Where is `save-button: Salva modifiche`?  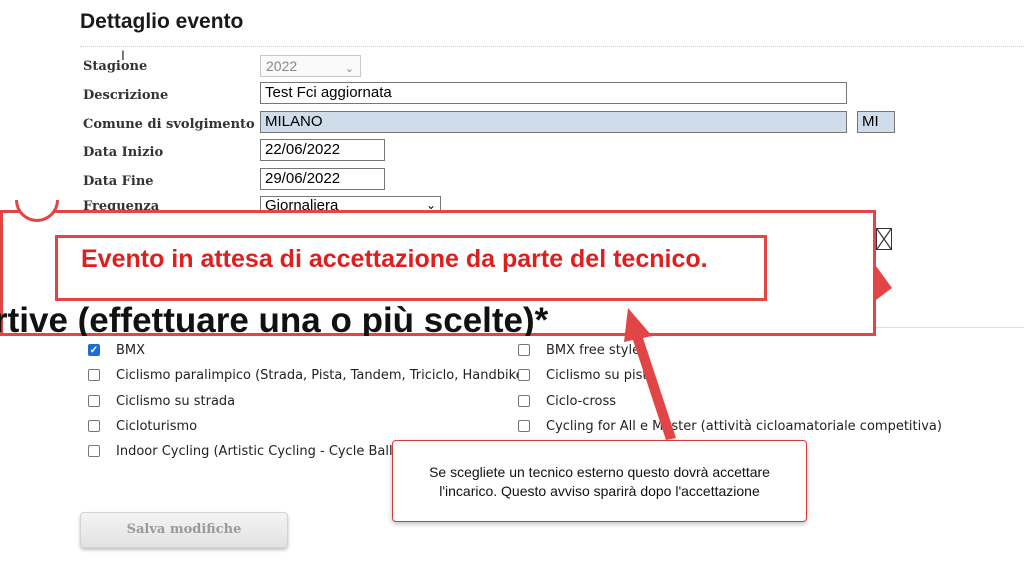
save-button: Salva modifiche is located at coordinates (184, 530).